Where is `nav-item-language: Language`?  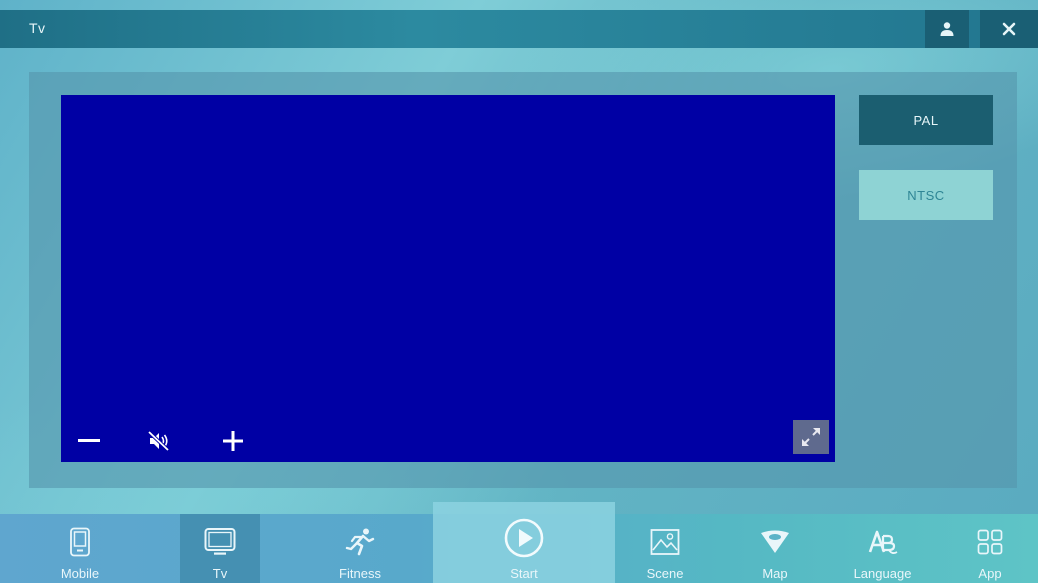
nav-item-language: Language is located at coordinates (882, 548).